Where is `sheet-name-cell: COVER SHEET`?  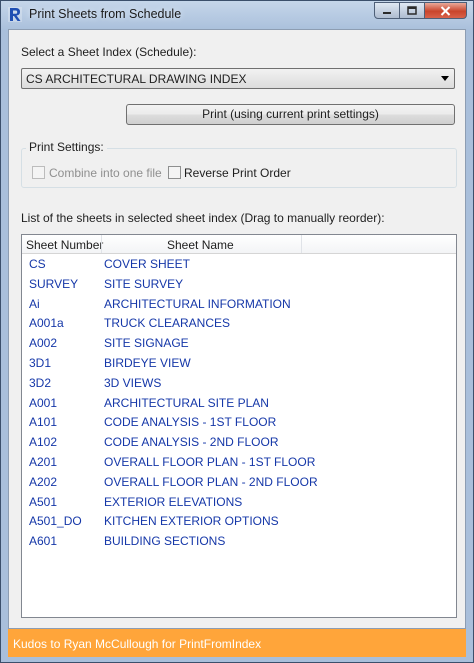
sheet-name-cell: COVER SHEET is located at coordinates (147, 264).